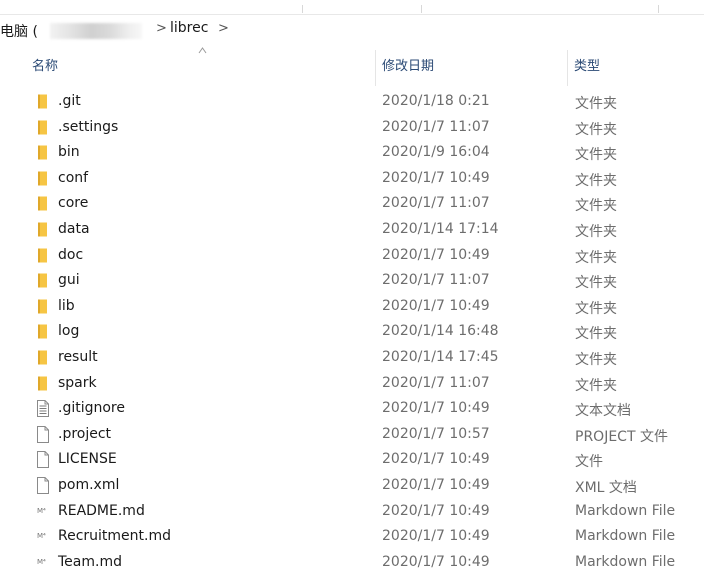 Image resolution: width=704 pixels, height=582 pixels. I want to click on file-name: LICENSE, so click(87, 459).